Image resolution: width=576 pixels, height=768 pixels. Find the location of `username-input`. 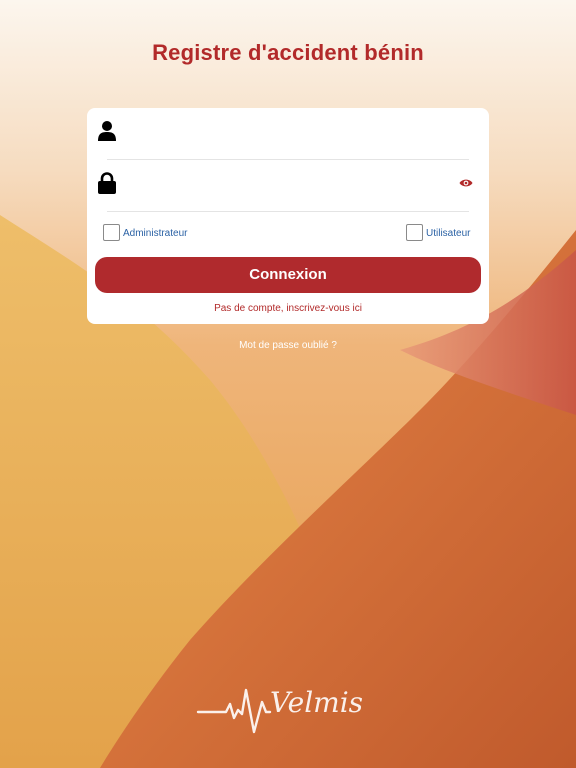

username-input is located at coordinates (292, 132).